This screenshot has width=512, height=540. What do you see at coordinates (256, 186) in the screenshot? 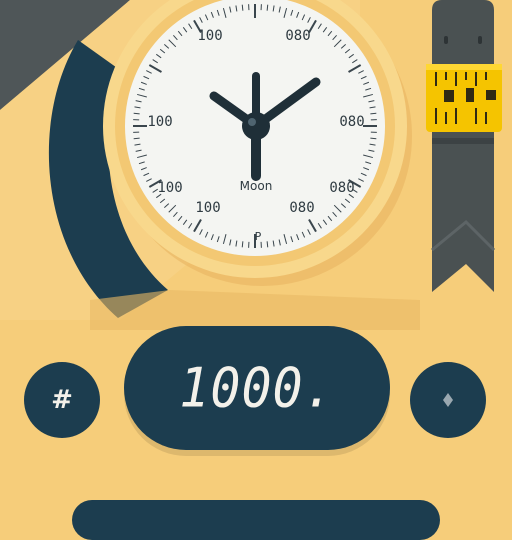
I see `dial-center-label: Moon` at bounding box center [256, 186].